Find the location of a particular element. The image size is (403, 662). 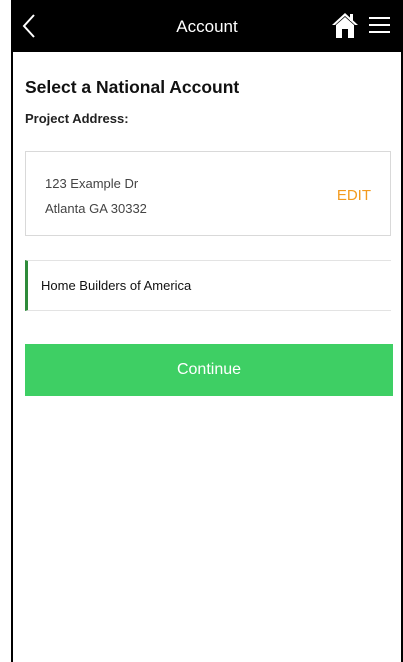

address-line-2: Atlanta GA 30332 is located at coordinates (96, 208).